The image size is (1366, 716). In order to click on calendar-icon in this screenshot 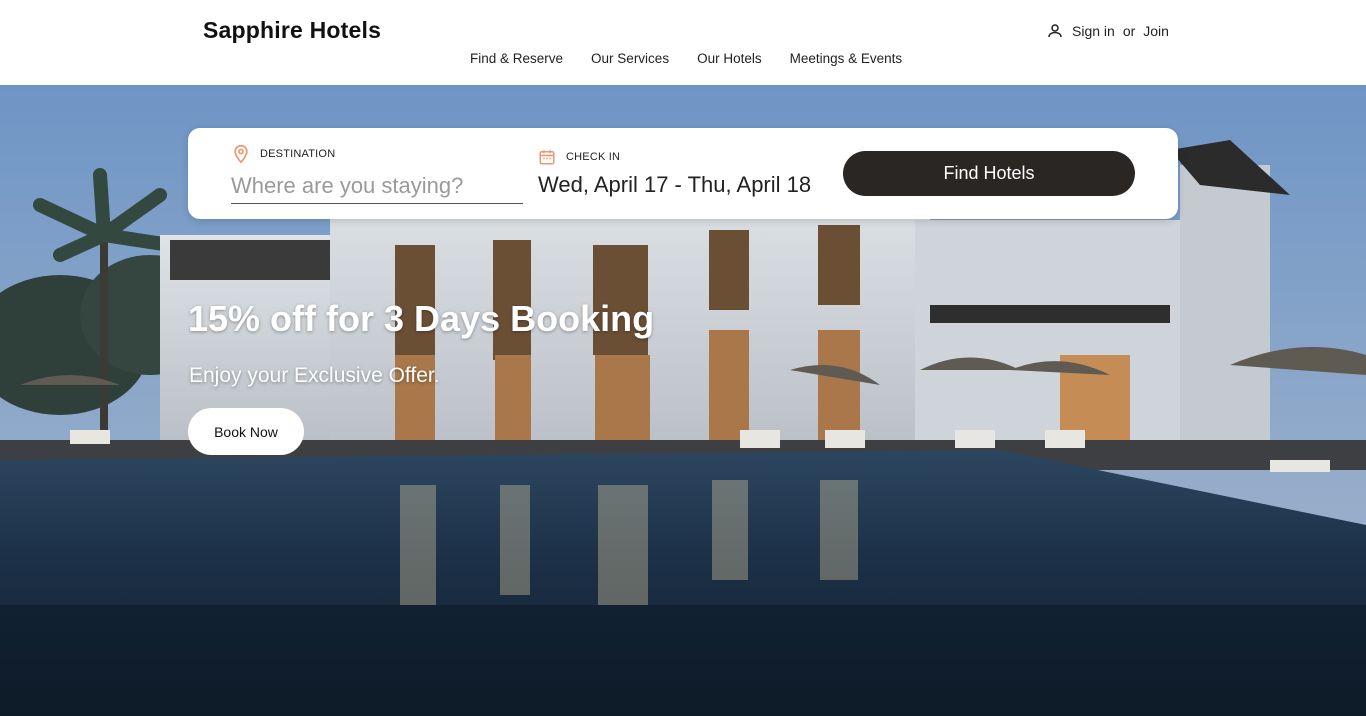, I will do `click(547, 157)`.